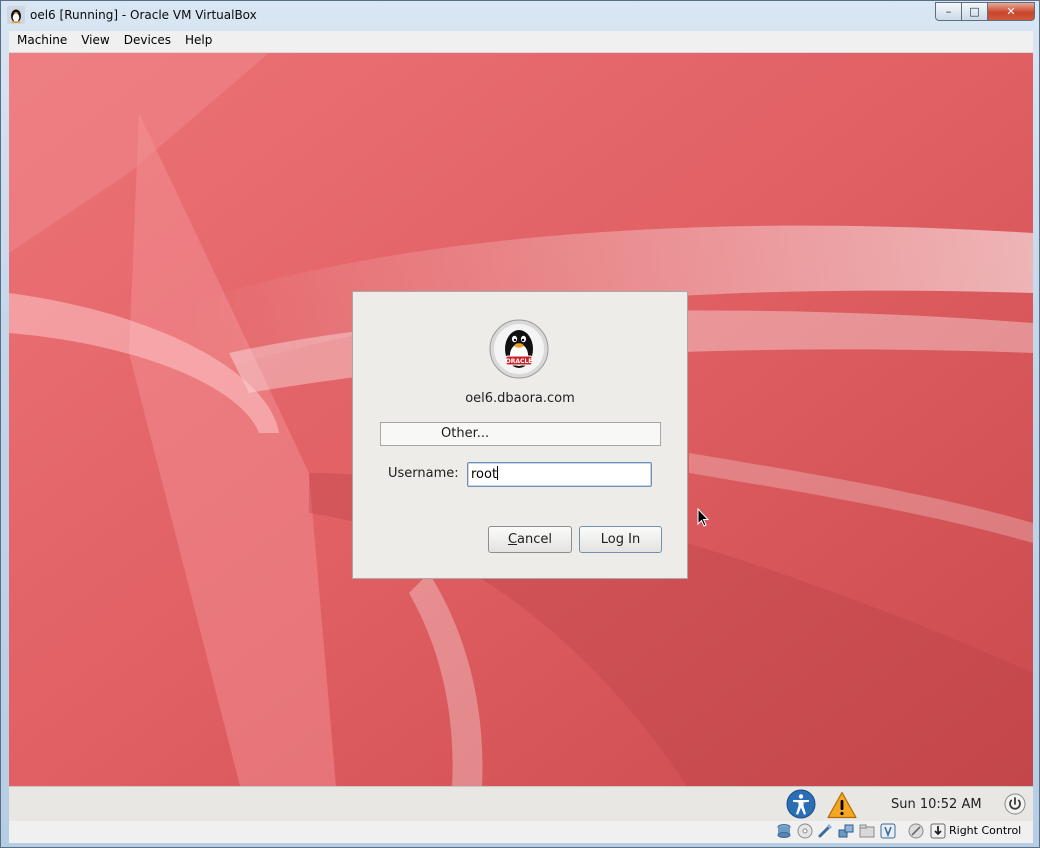  Describe the element at coordinates (938, 831) in the screenshot. I see `host-key-icon` at that location.